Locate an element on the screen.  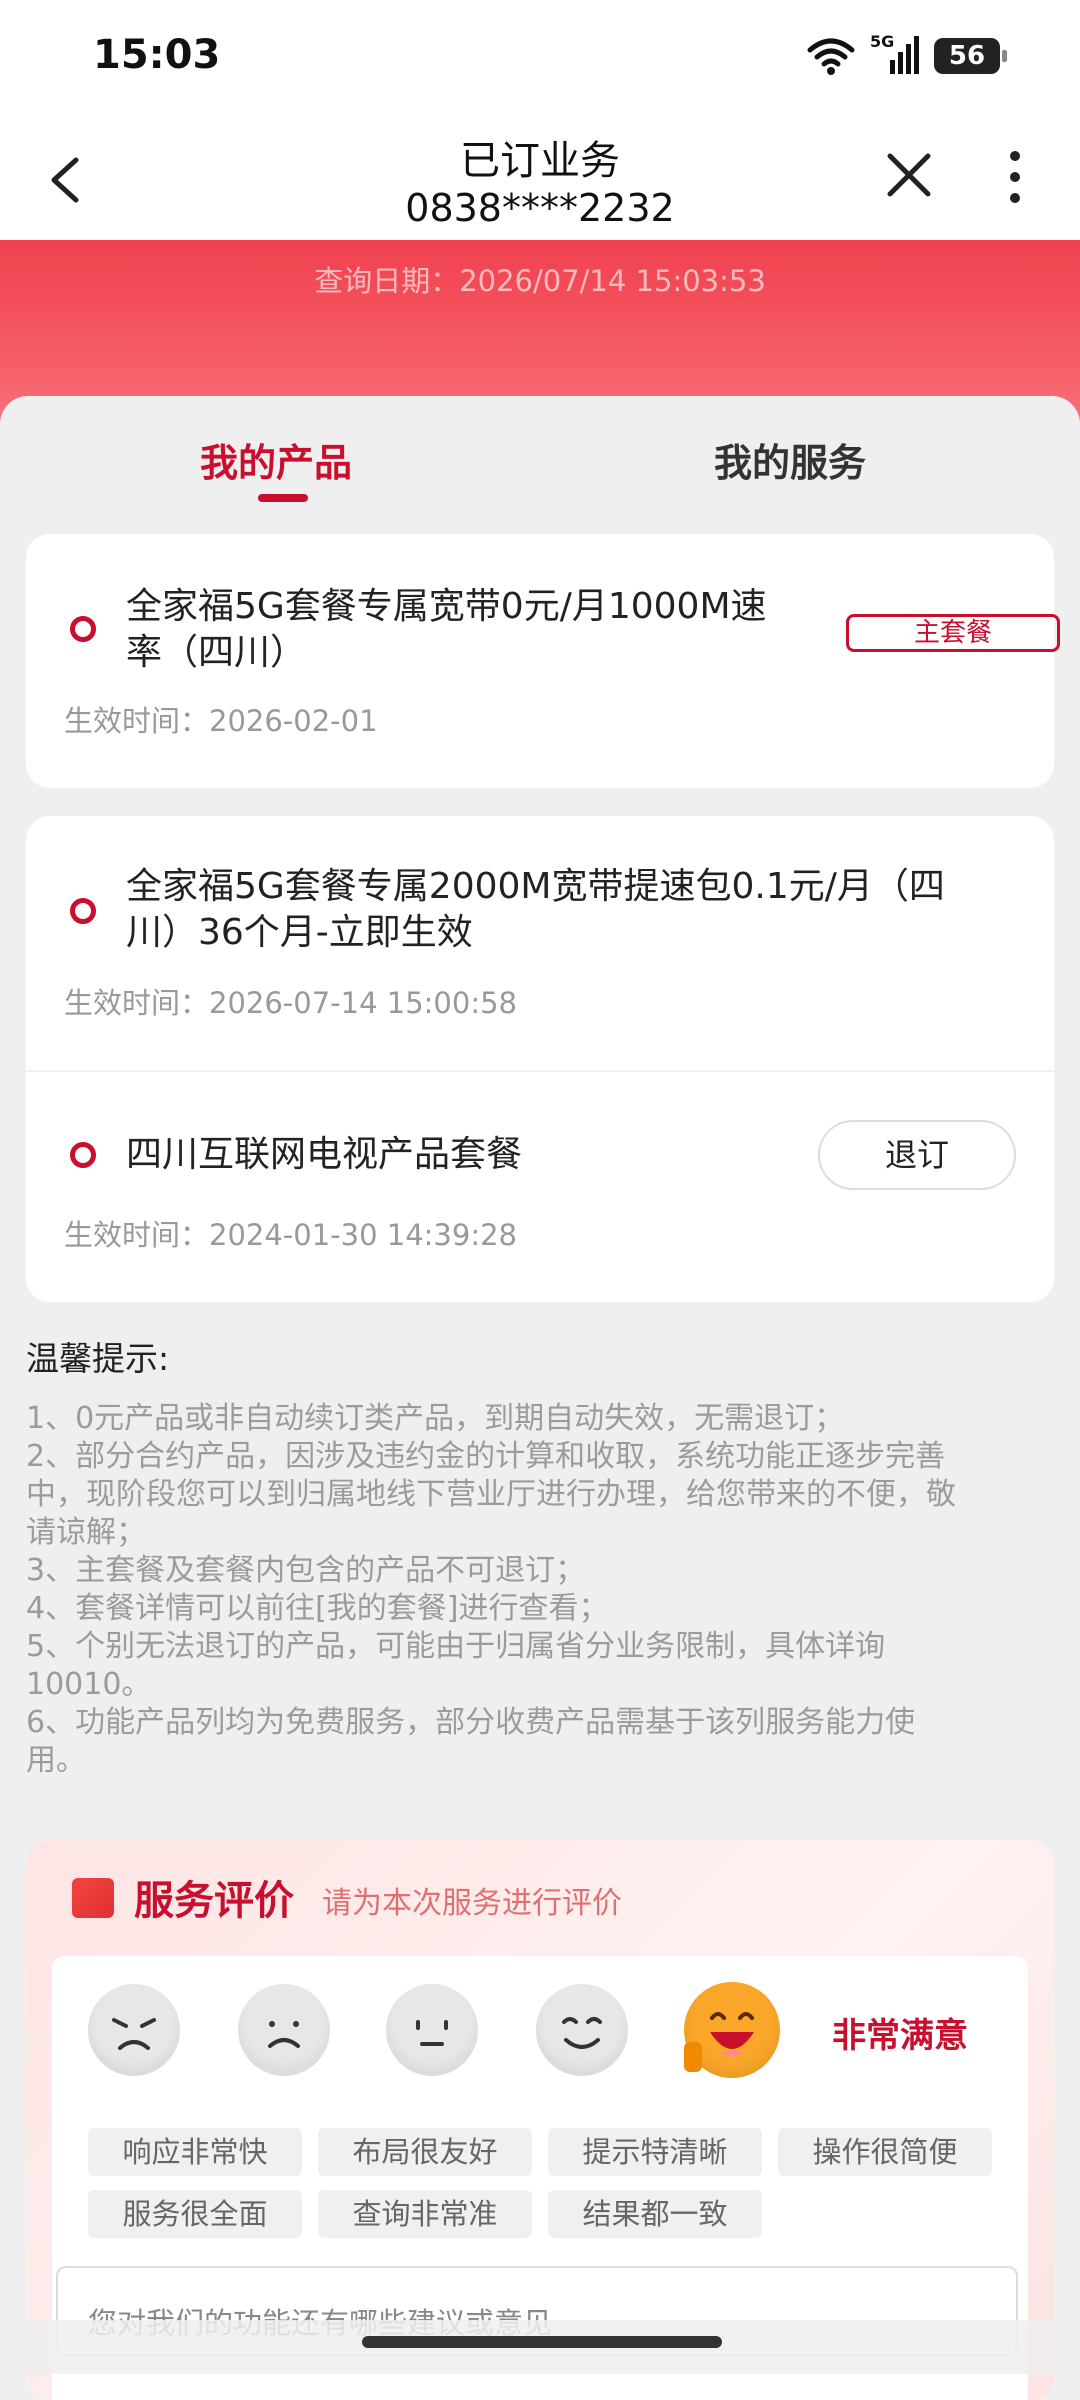
battery-icon: 56 is located at coordinates (970, 56).